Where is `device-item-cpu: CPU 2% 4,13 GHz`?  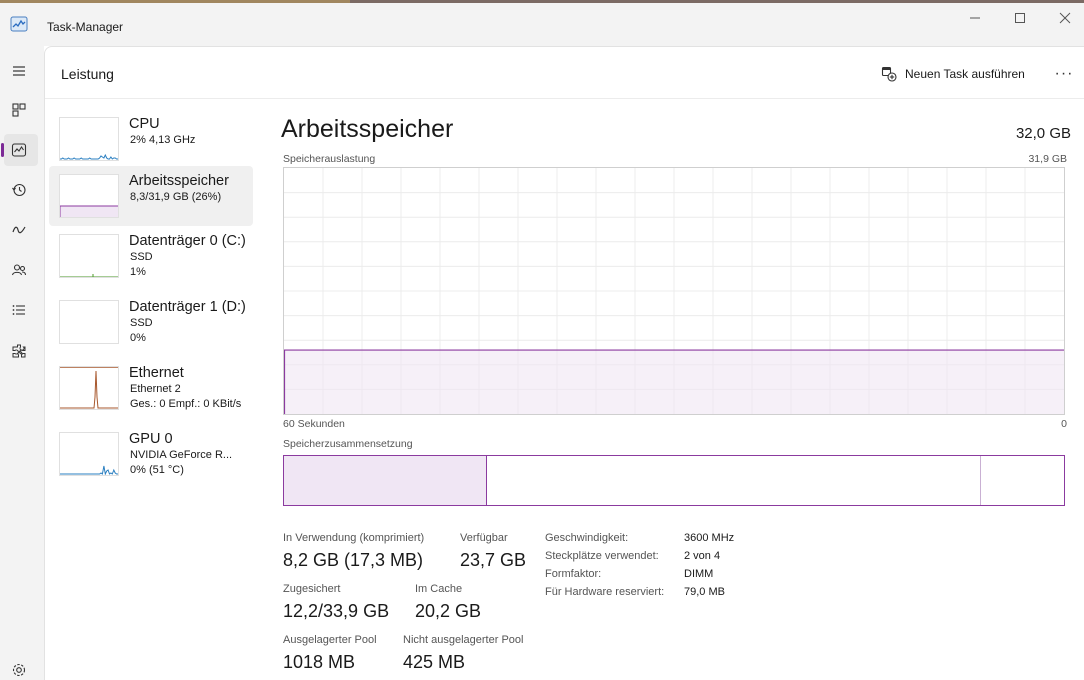 device-item-cpu: CPU 2% 4,13 GHz is located at coordinates (151, 139).